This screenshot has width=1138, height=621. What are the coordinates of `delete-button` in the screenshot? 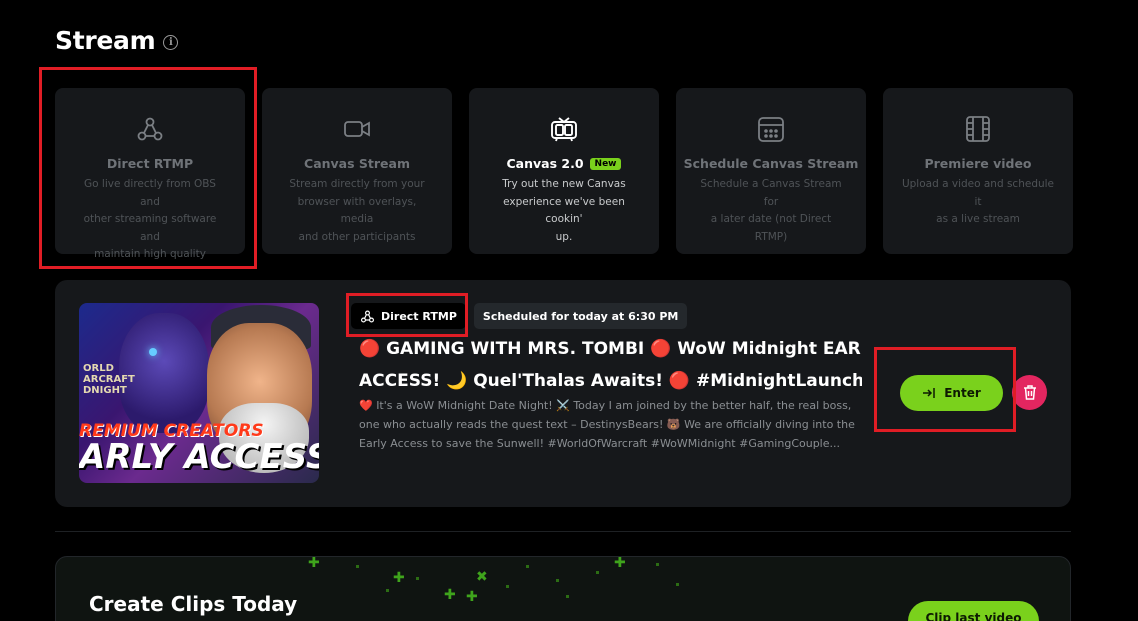 It's located at (1029, 392).